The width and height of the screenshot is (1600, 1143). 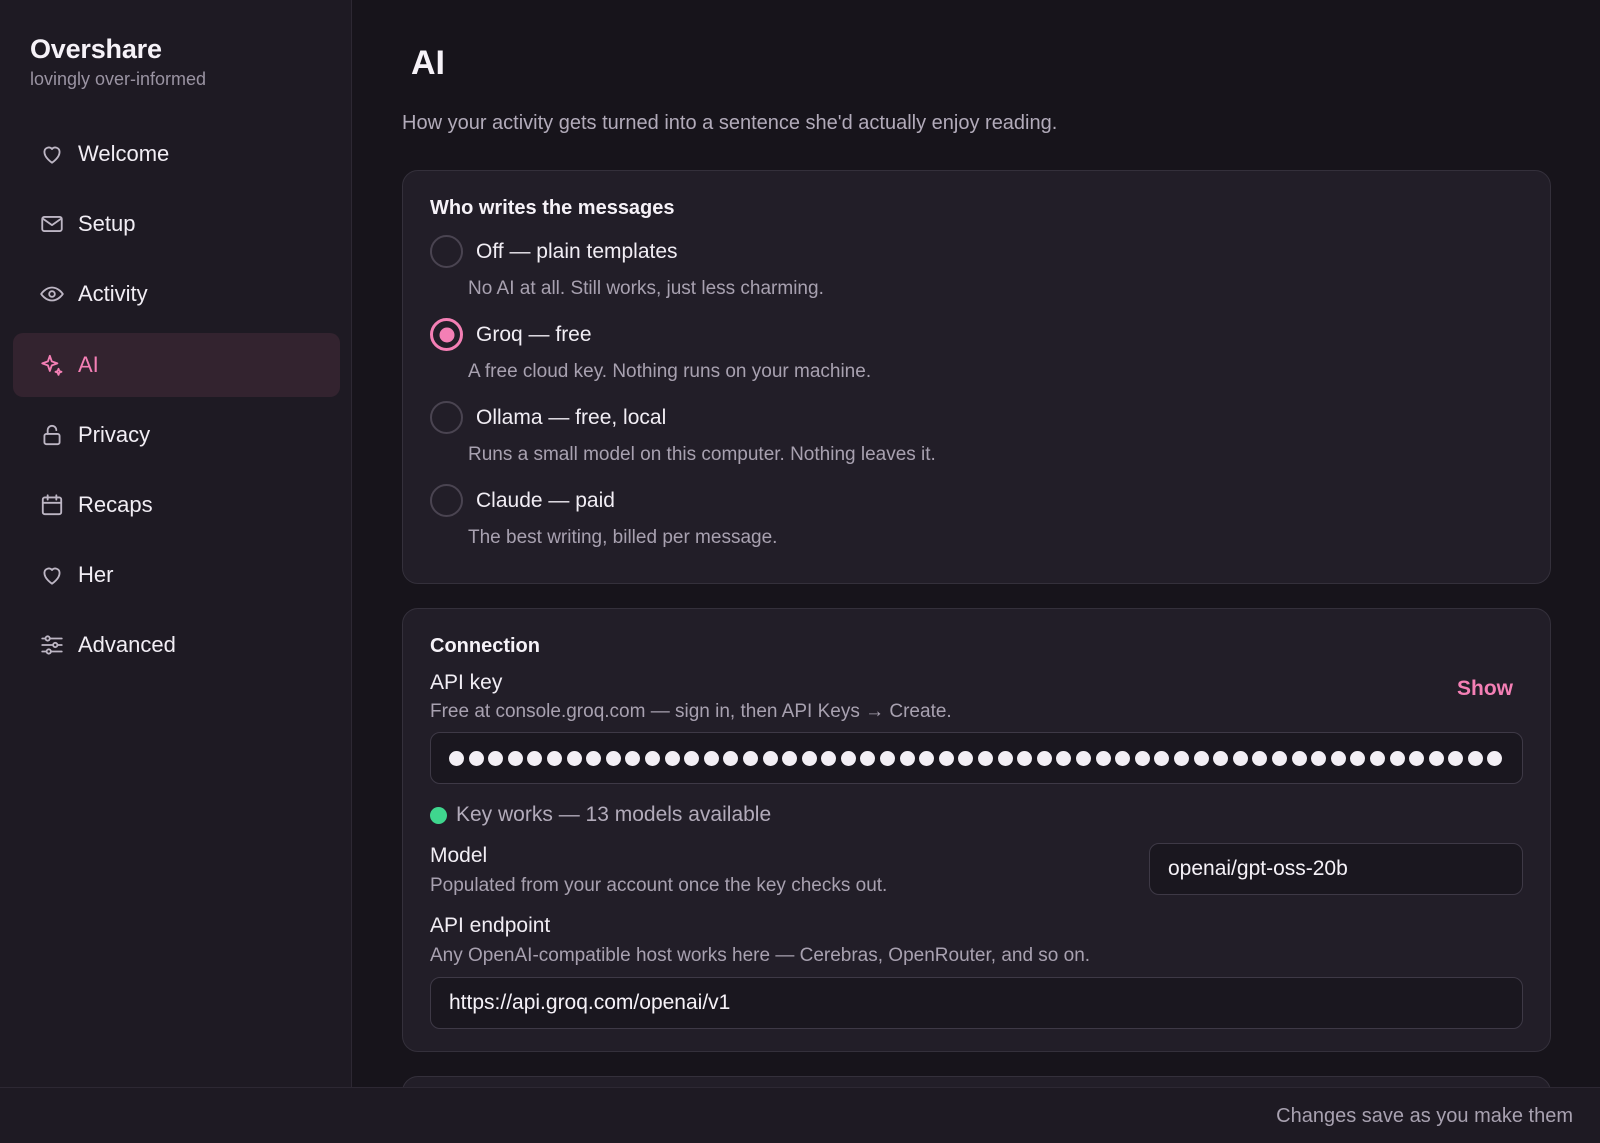 I want to click on sidebar-item-ai: AI, so click(x=176, y=364).